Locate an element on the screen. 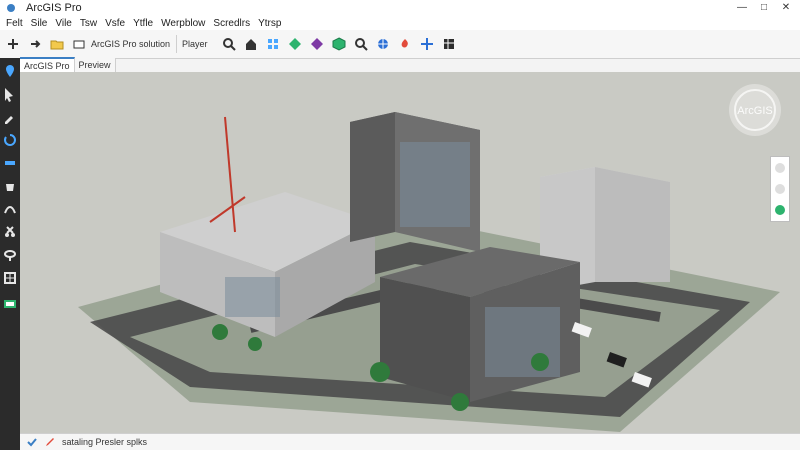 Image resolution: width=800 pixels, height=450 pixels. cube-icon is located at coordinates (339, 44).